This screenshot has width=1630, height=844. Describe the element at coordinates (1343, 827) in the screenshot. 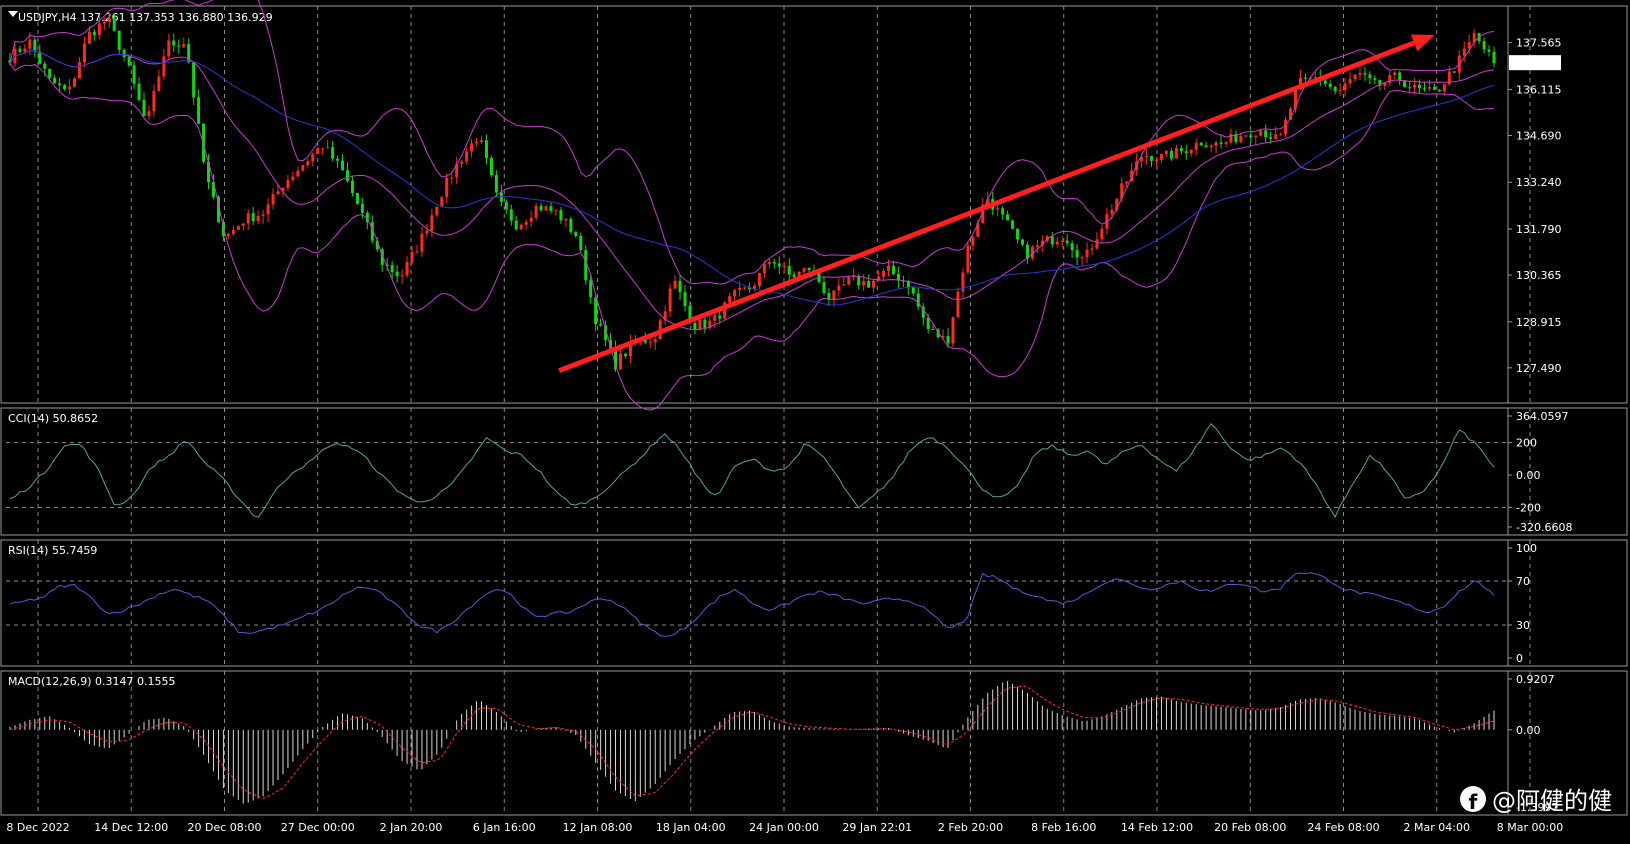

I see `x-tick-label: 24 Feb 08:00` at that location.